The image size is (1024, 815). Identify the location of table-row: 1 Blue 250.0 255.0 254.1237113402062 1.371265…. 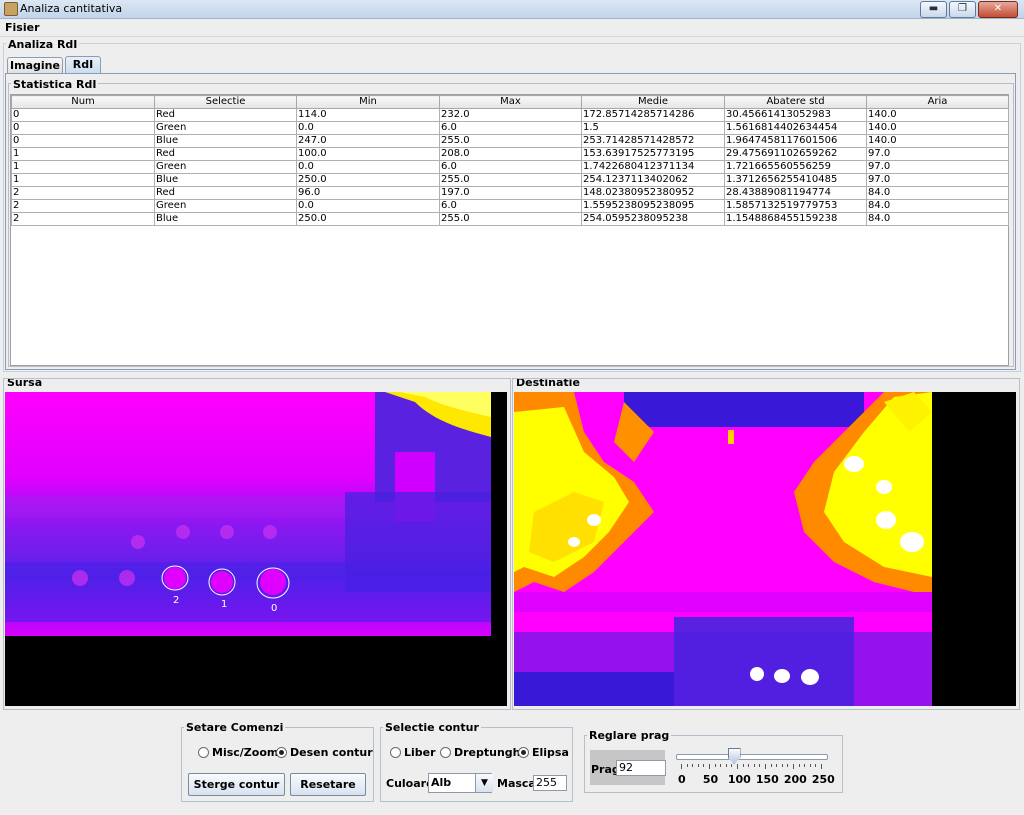
(510, 180).